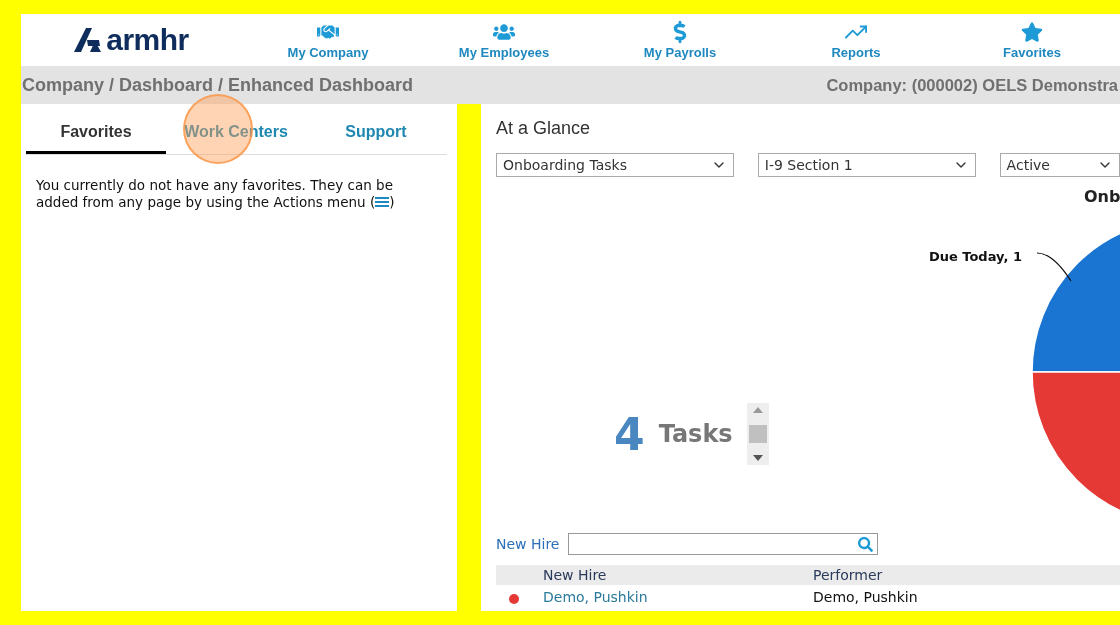 The image size is (1120, 625). Describe the element at coordinates (848, 575) in the screenshot. I see `column-header: Performer` at that location.